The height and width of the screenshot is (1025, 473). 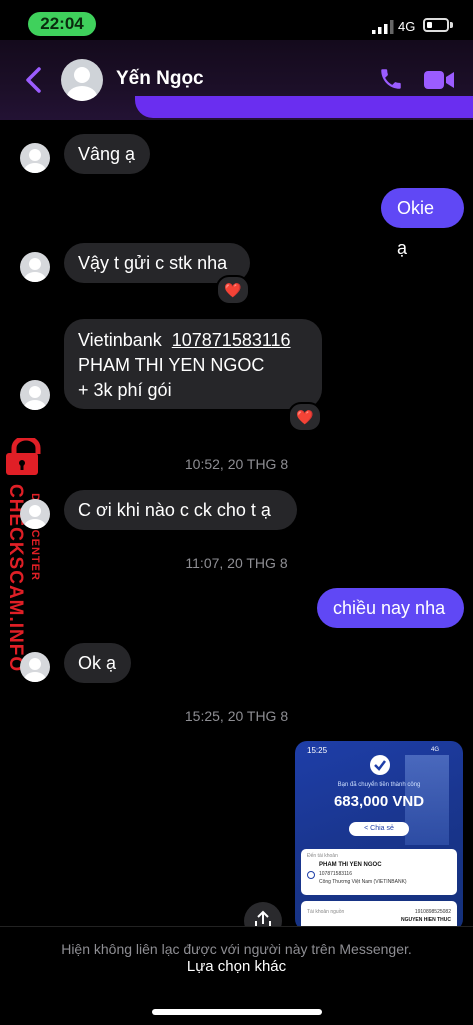 I want to click on to-label: Đến tài khoản, so click(x=322, y=856).